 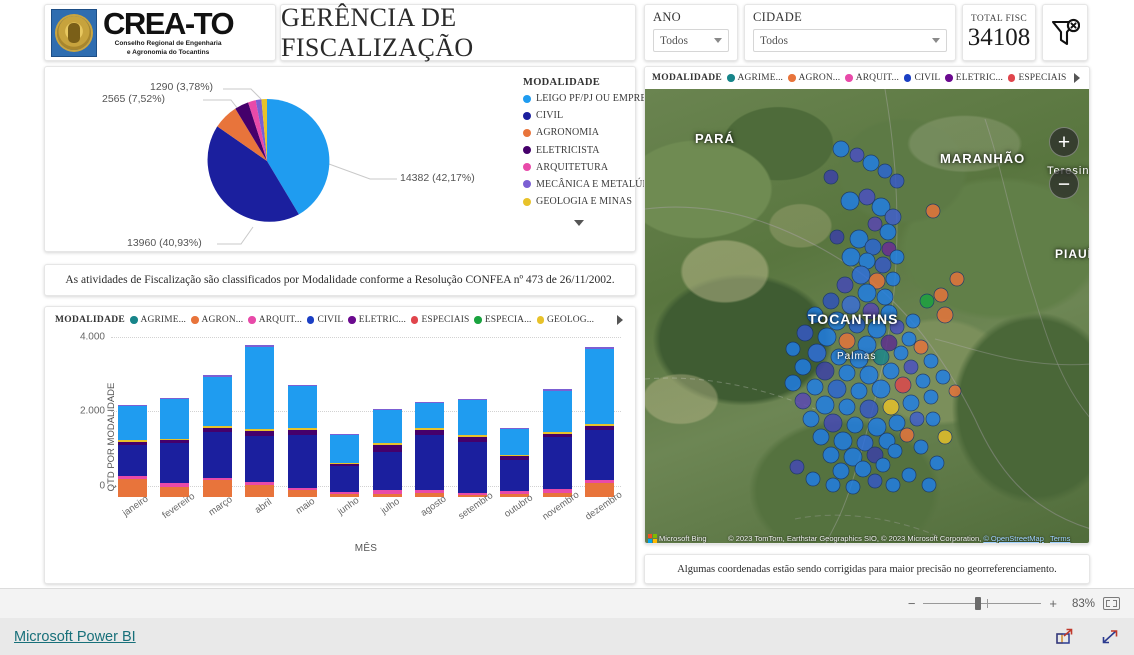 I want to click on pie-legend-item-mecanica: MECÂNICA E METALÚRGICA, so click(x=598, y=184).